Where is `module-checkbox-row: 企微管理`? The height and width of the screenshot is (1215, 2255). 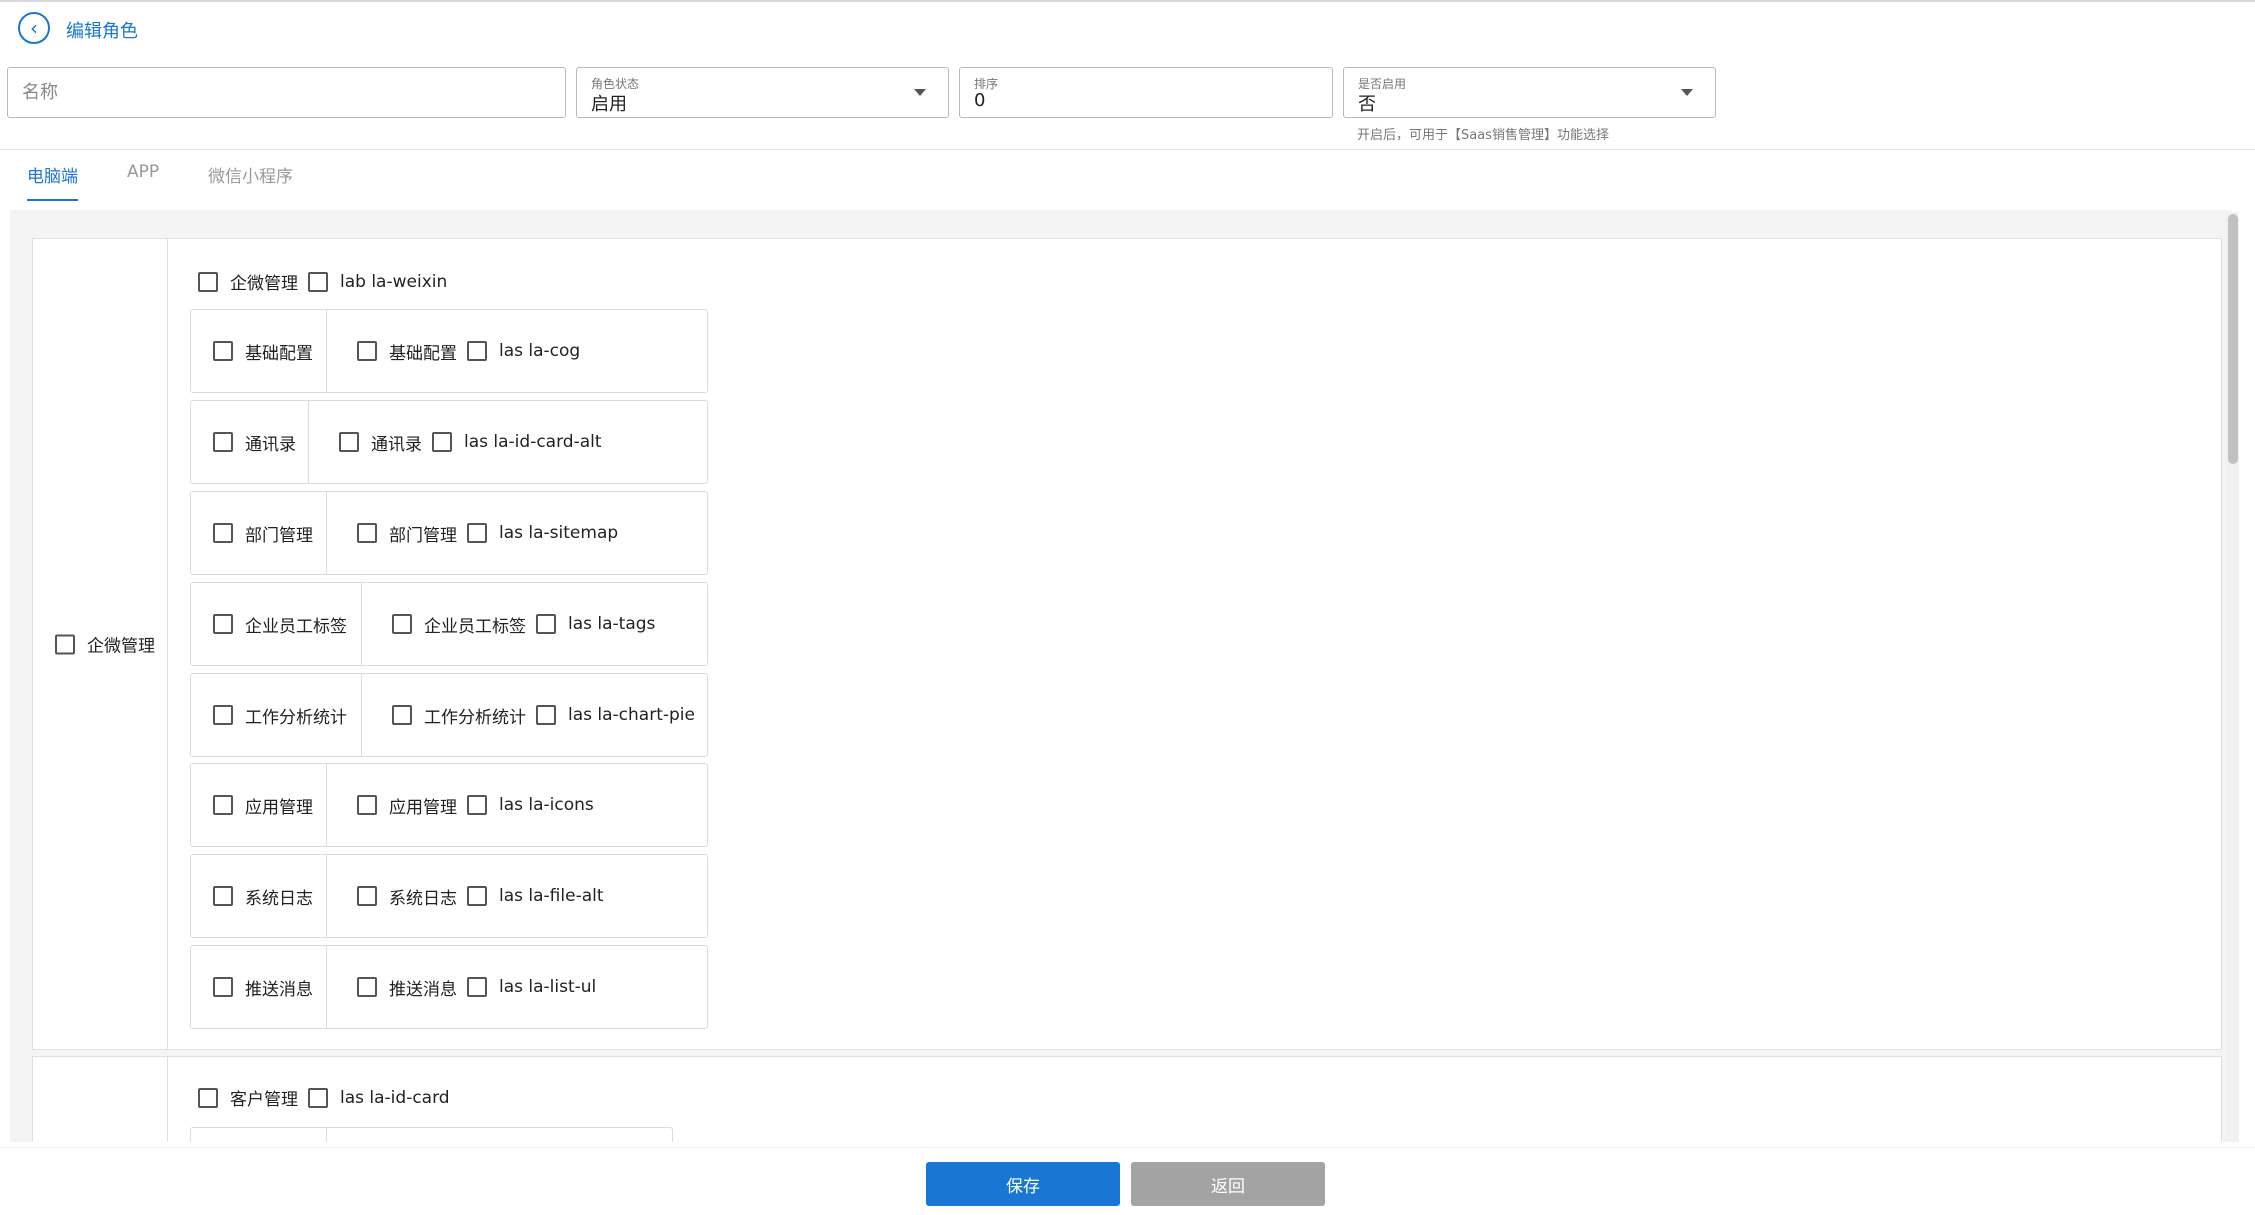 module-checkbox-row: 企微管理 is located at coordinates (110, 644).